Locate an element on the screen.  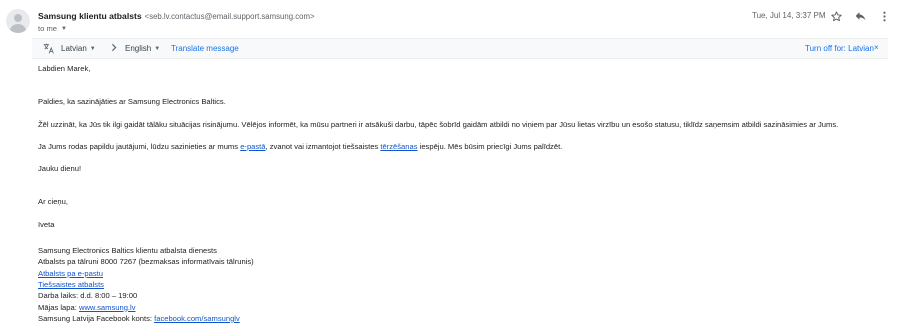
to-label: to me is located at coordinates (47, 28).